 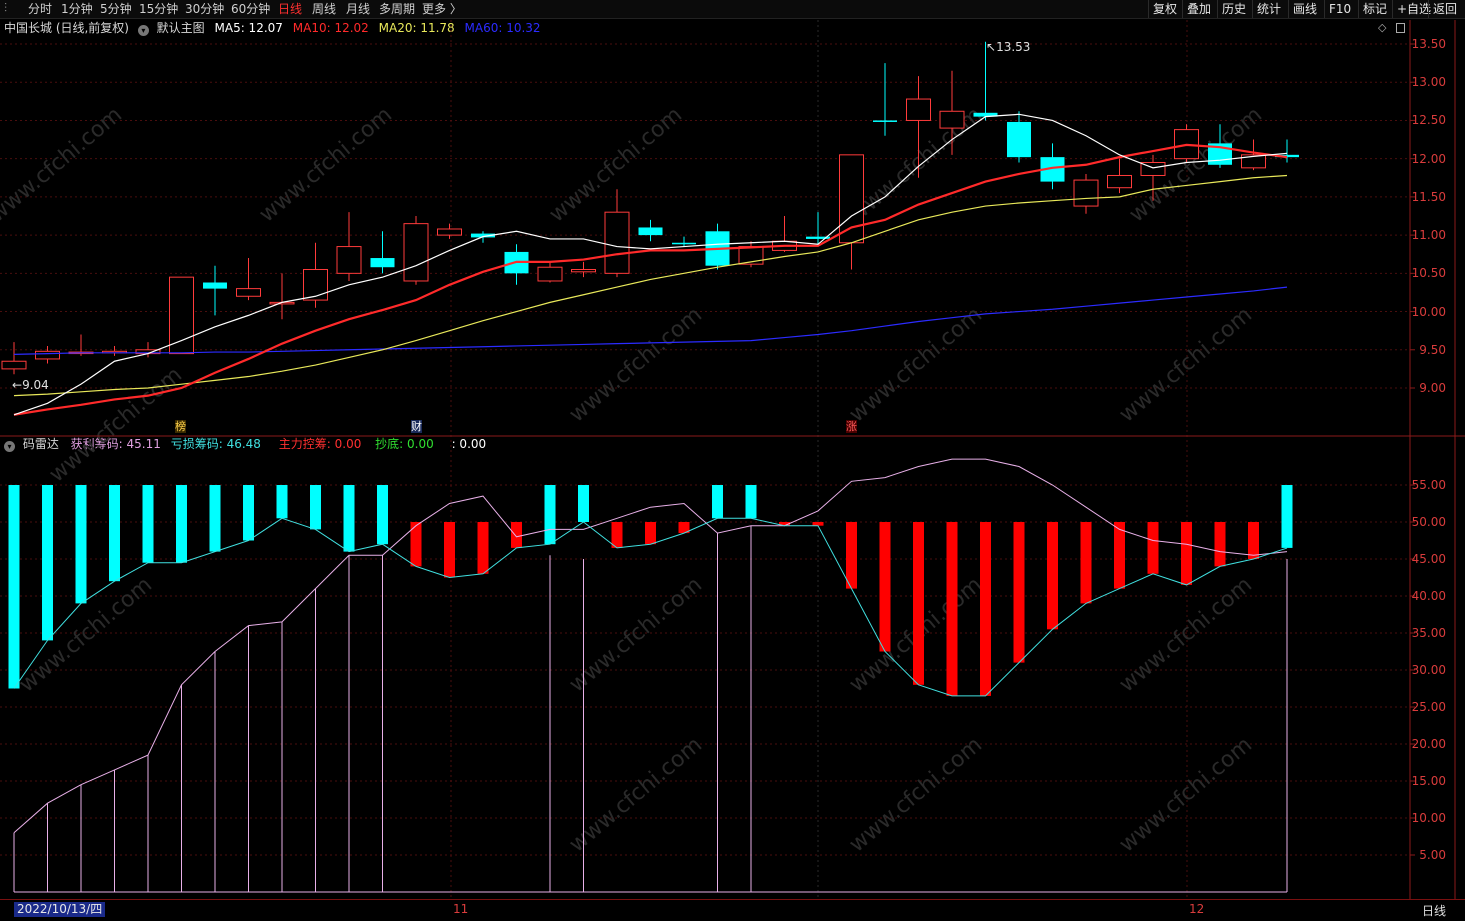 What do you see at coordinates (1428, 235) in the screenshot?
I see `price-tick: 11.00` at bounding box center [1428, 235].